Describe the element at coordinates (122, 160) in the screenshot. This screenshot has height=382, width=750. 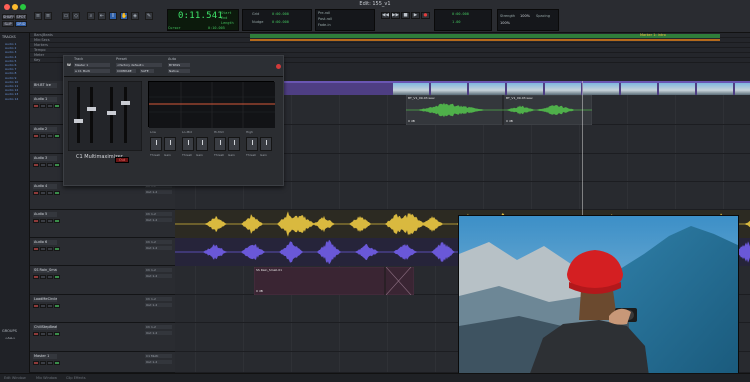
I see `plugin-red-button: Out` at that location.